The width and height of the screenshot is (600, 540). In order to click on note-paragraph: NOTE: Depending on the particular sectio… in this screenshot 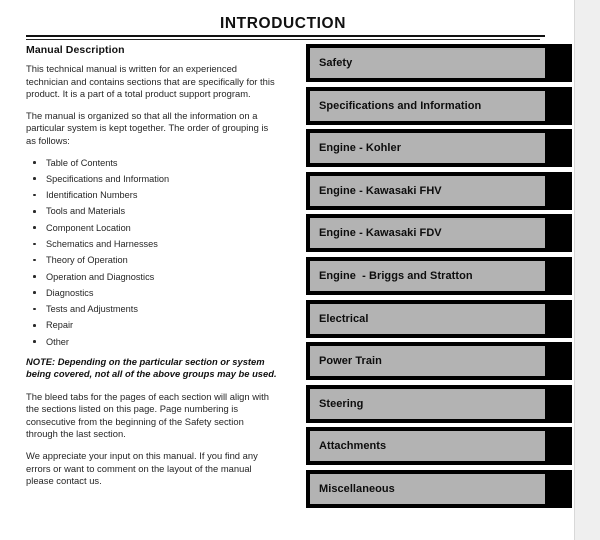, I will do `click(151, 367)`.